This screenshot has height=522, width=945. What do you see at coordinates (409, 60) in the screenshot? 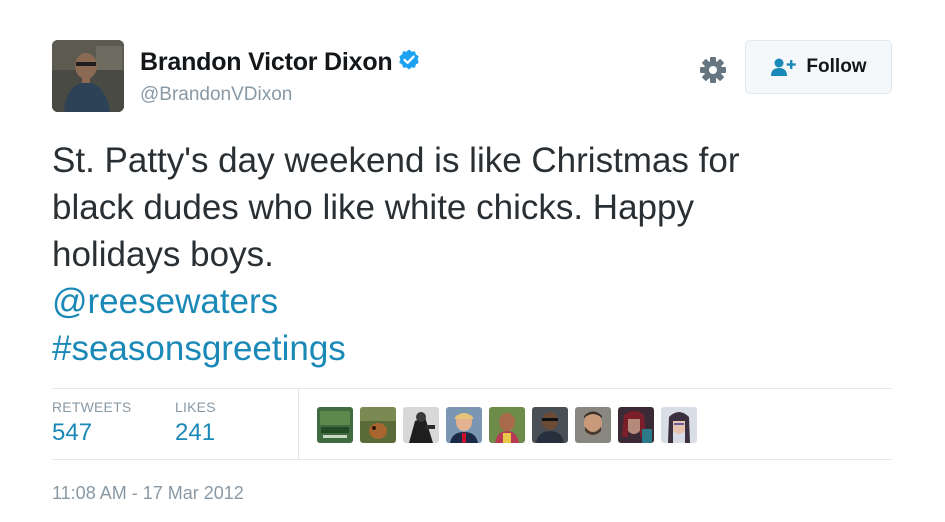
I see `verified-badge-icon` at bounding box center [409, 60].